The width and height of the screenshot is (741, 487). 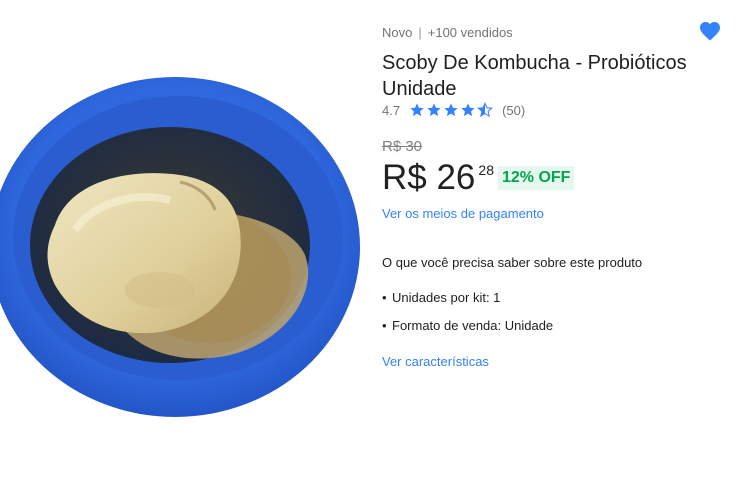 I want to click on payment-methods-link: Ver os meios de pagamento, so click(x=463, y=213).